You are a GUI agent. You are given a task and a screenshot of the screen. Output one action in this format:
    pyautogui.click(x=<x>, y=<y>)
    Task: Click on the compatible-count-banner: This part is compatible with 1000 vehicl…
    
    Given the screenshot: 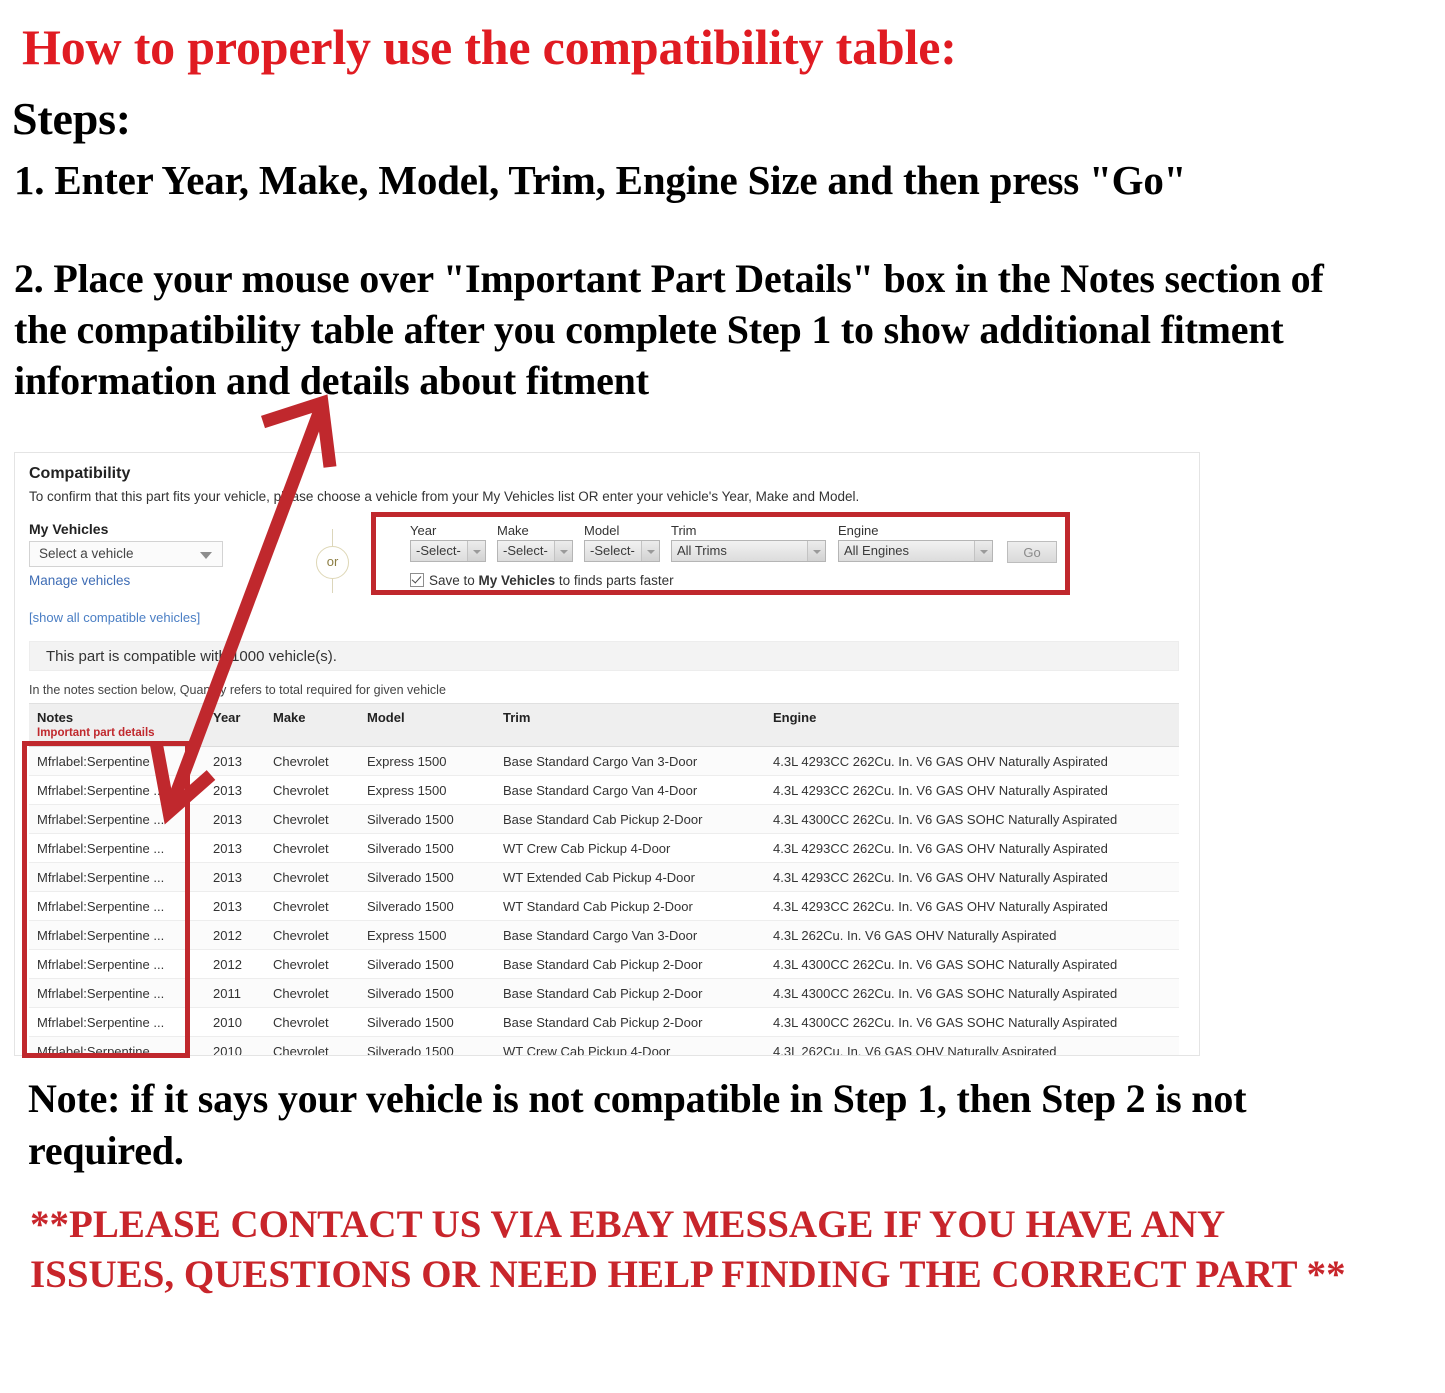 What is the action you would take?
    pyautogui.click(x=604, y=656)
    